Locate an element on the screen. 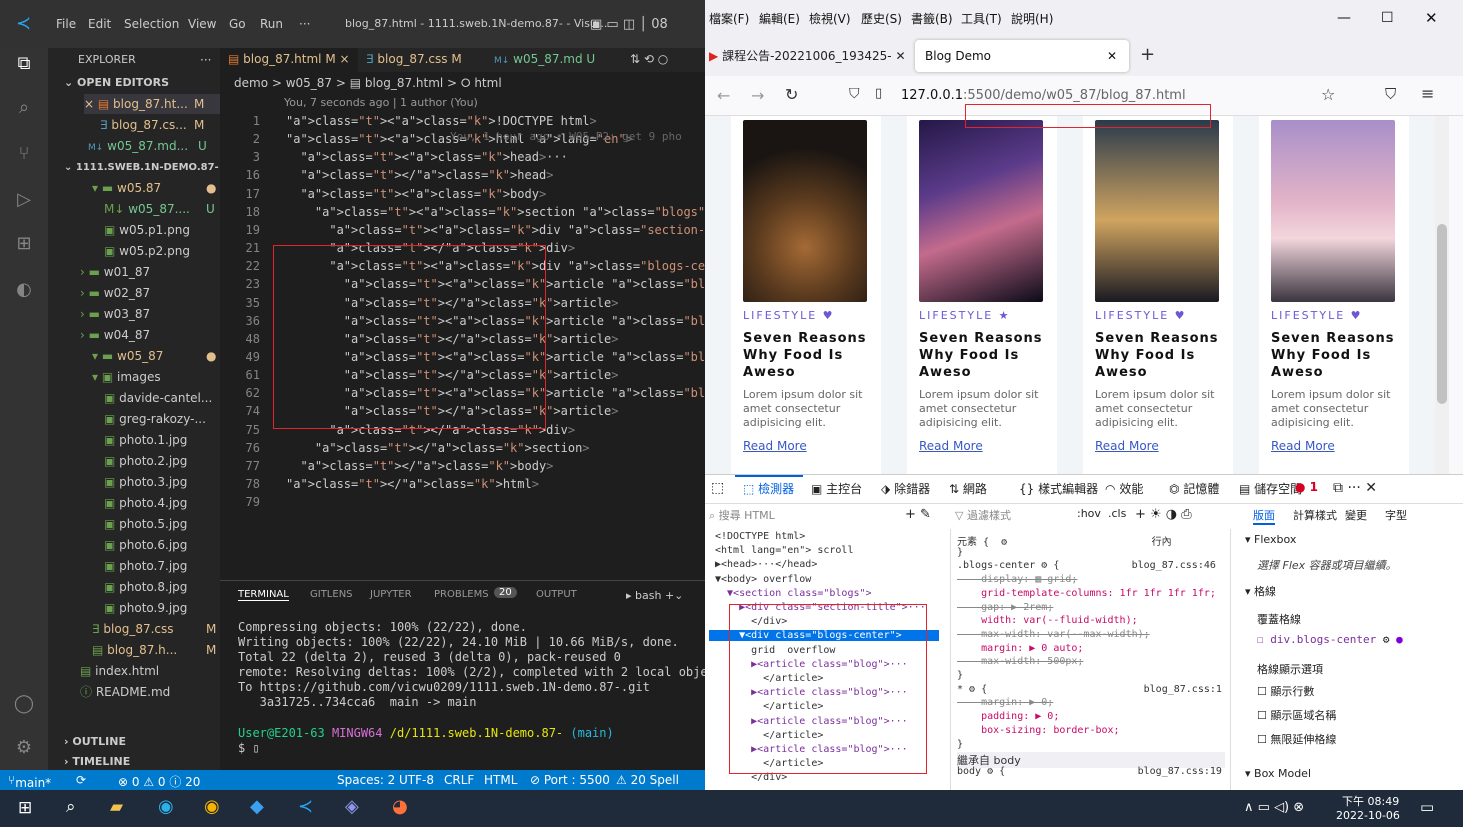  css-rule-line: * ⚙ { blog_87.css:1 is located at coordinates (1089, 689).